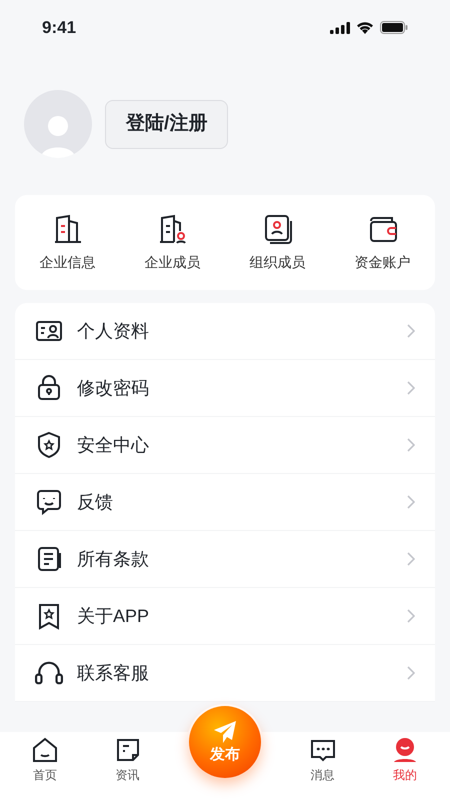 This screenshot has height=800, width=450. I want to click on menu-item: 所有条款, so click(225, 559).